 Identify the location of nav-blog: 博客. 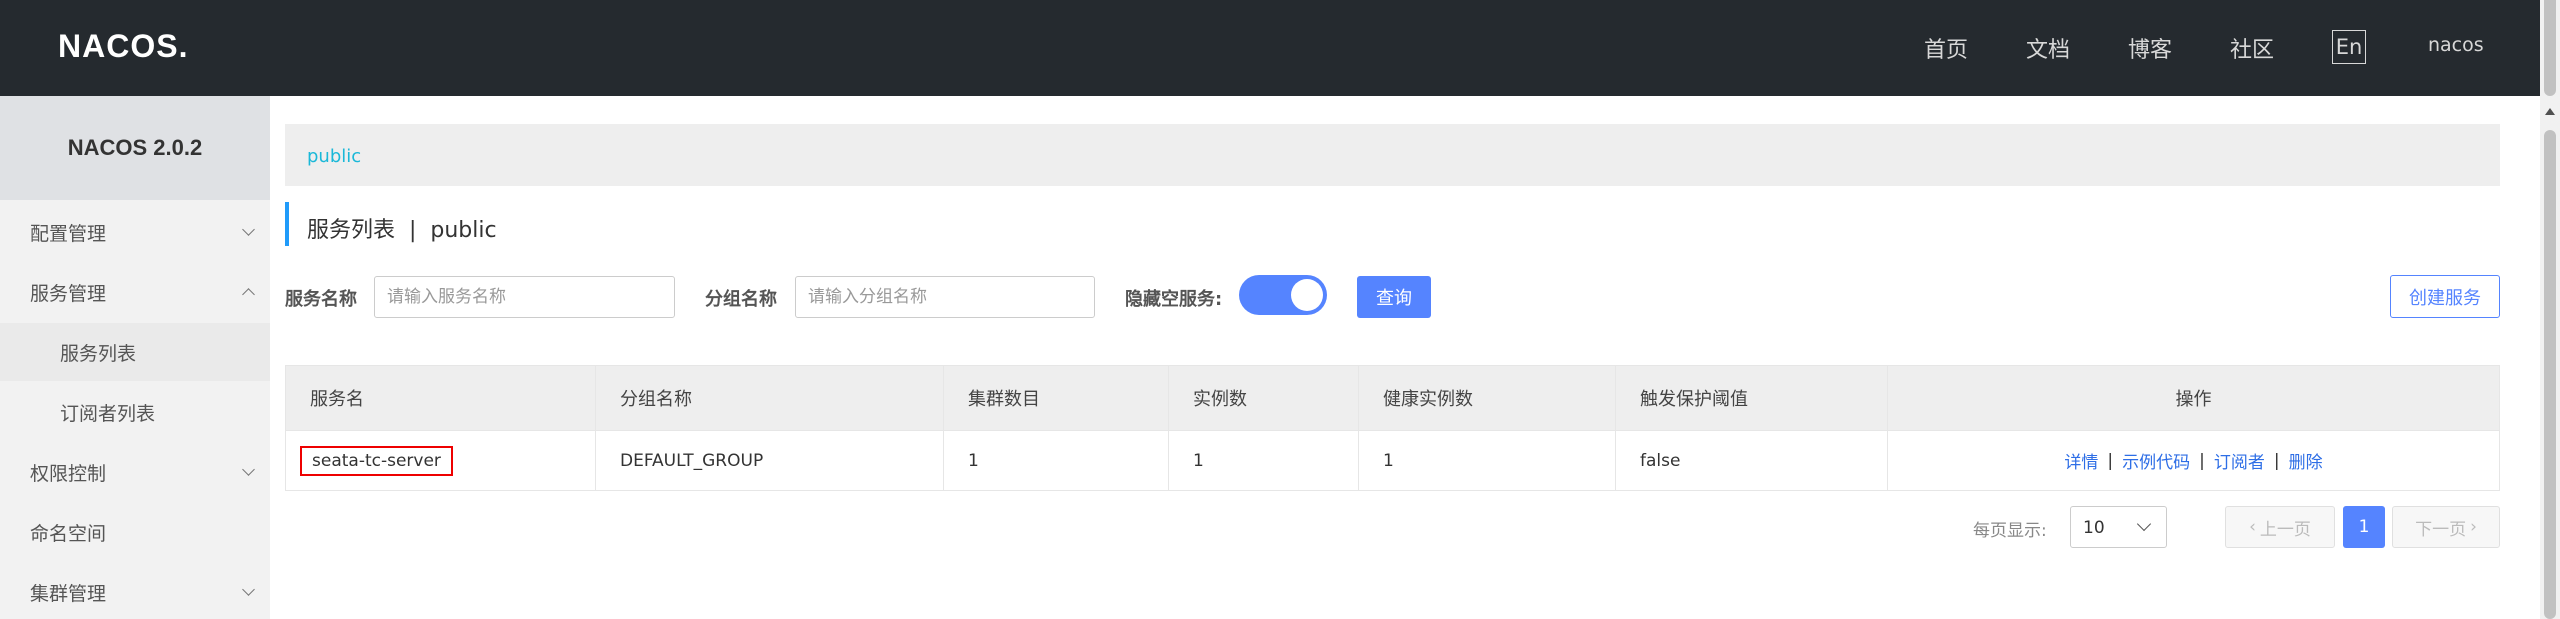
(2150, 48).